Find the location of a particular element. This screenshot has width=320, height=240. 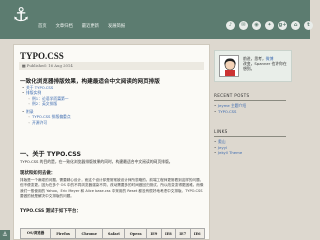

publish-date: Published: 16 Aug 2014 is located at coordinates (49, 65).